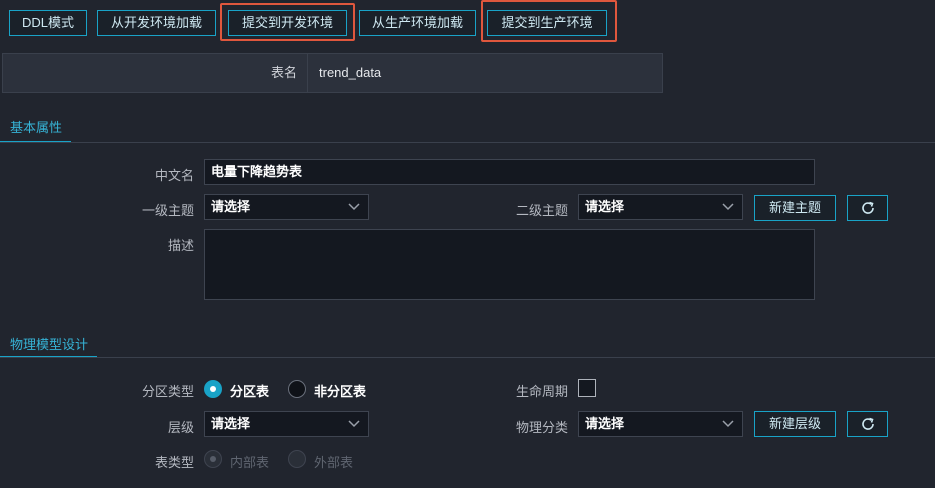 The width and height of the screenshot is (935, 488). I want to click on lifecycle-label: 生命周期, so click(541, 391).